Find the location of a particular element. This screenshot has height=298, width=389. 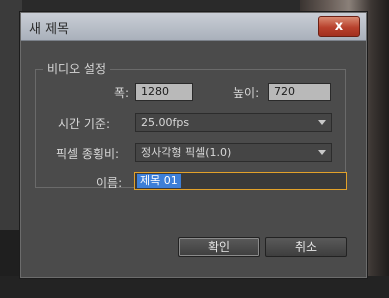

timebase-select: 25.00fps is located at coordinates (233, 122).